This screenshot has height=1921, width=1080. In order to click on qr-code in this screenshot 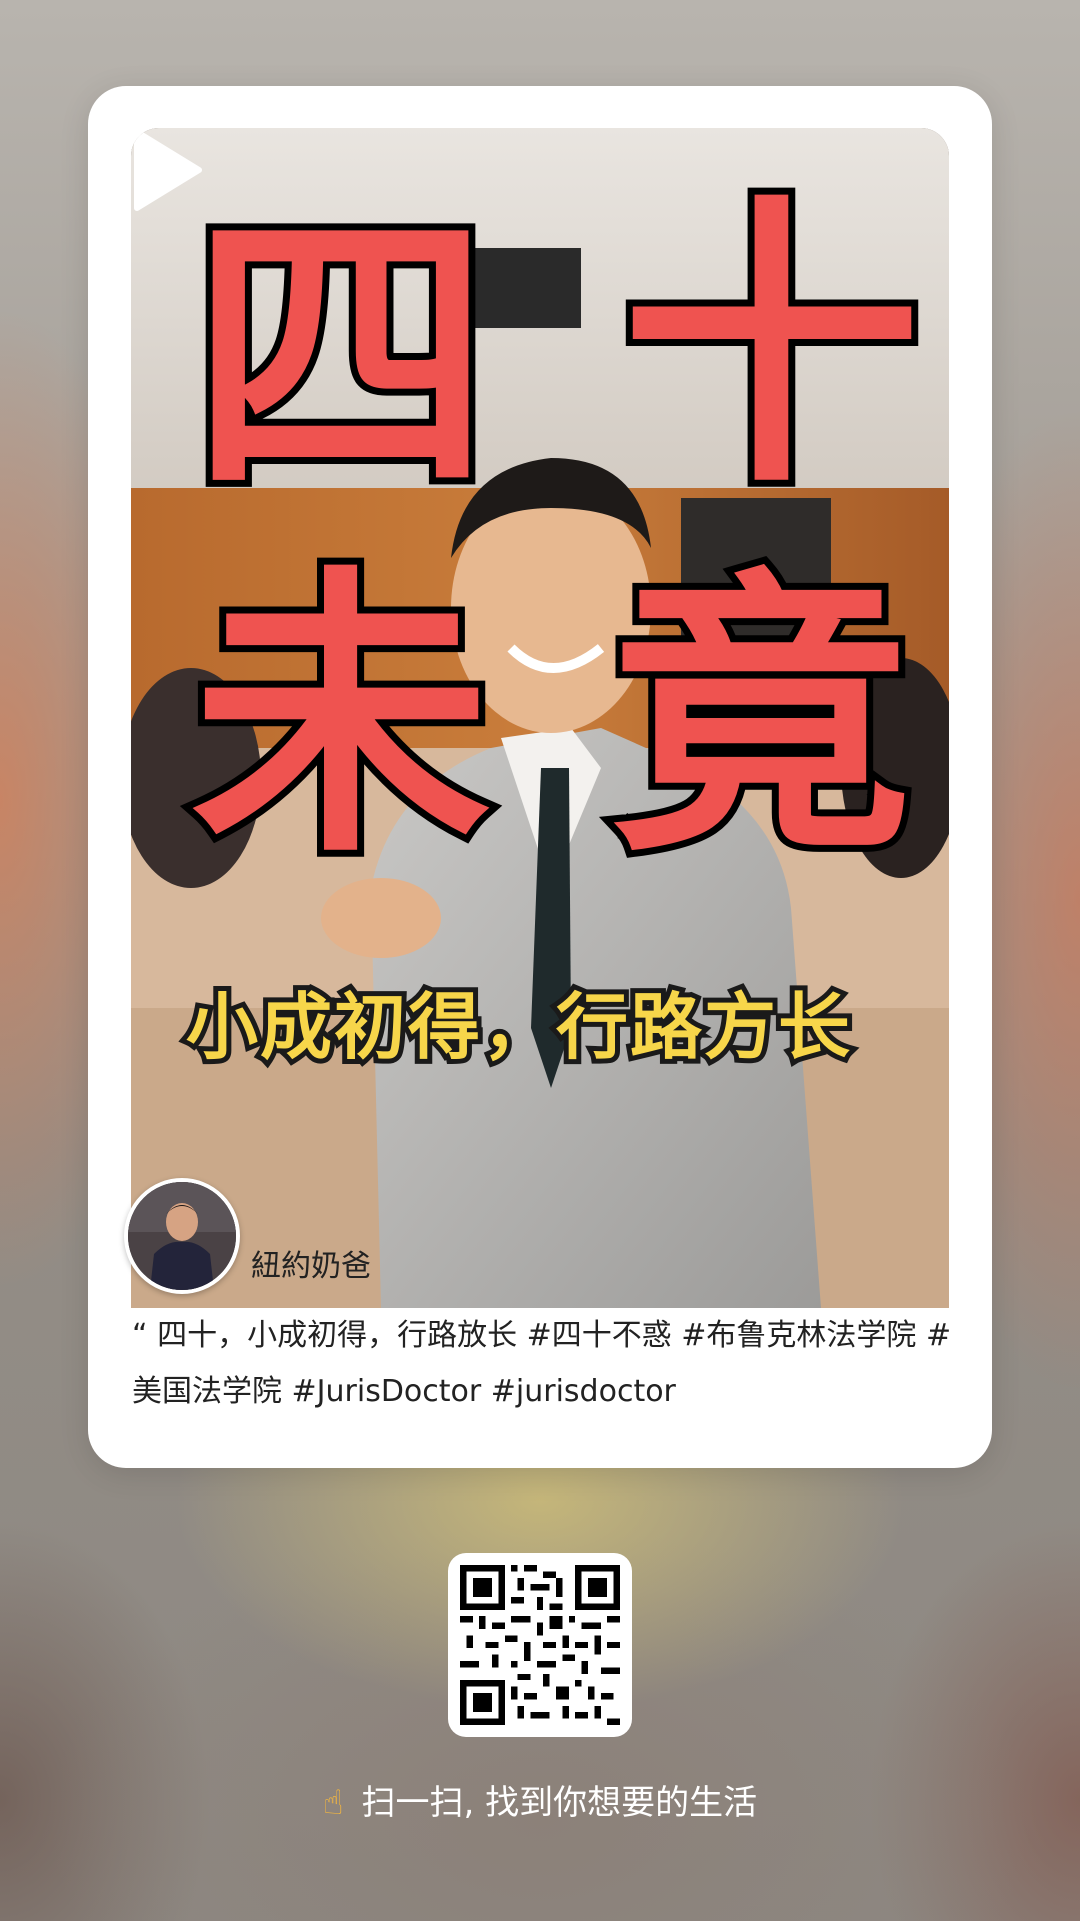, I will do `click(540, 1645)`.